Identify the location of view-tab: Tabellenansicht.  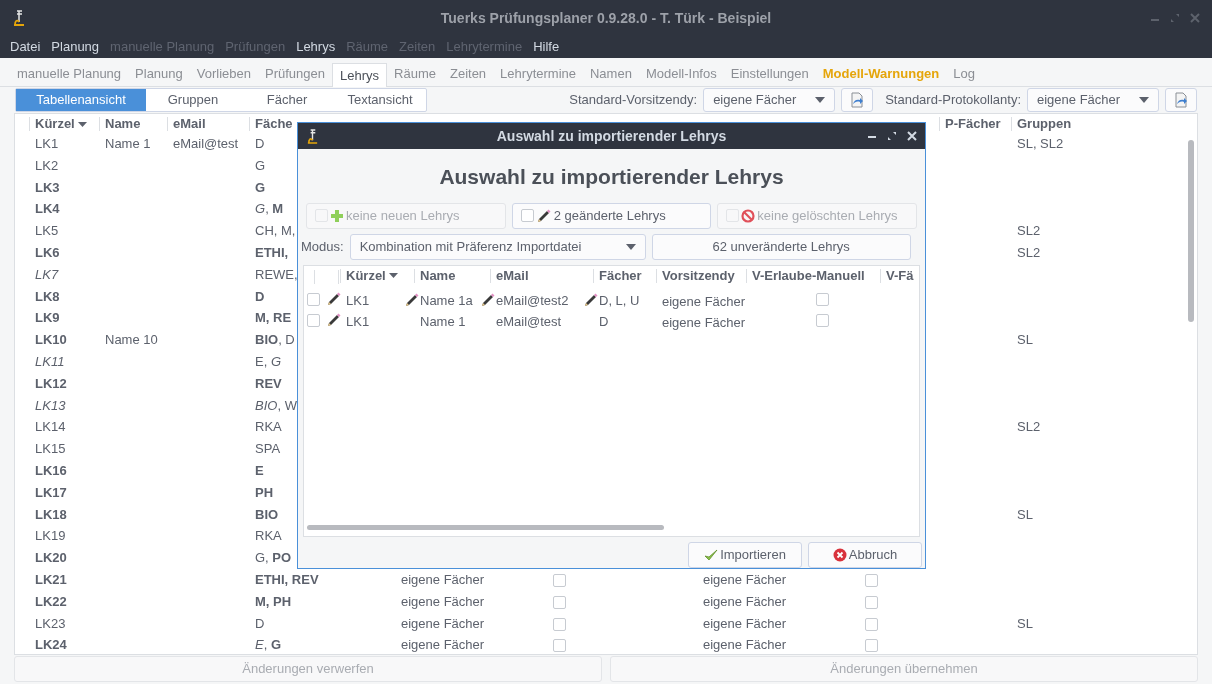
(81, 100).